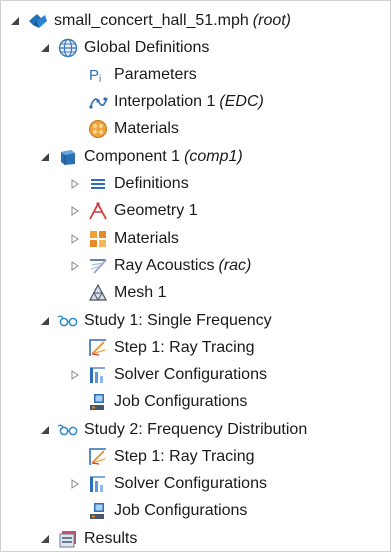 Image resolution: width=391 pixels, height=552 pixels. Describe the element at coordinates (272, 20) in the screenshot. I see `tree-node-suffix: (root)` at that location.